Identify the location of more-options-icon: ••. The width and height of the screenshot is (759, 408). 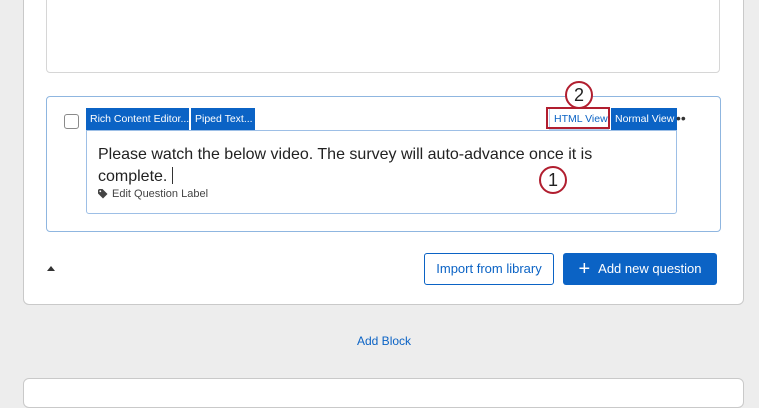
(681, 118).